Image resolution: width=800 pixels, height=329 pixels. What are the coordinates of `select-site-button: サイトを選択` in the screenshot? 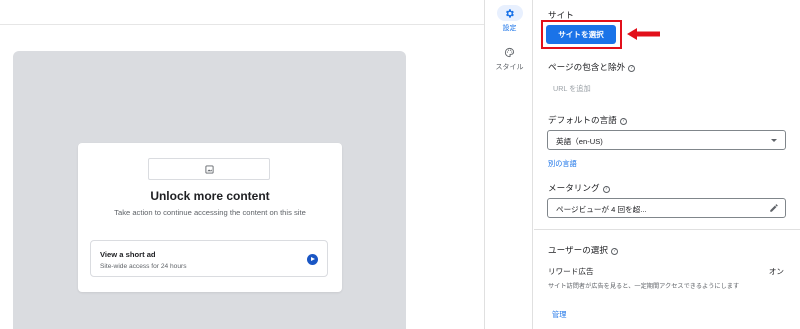 It's located at (581, 34).